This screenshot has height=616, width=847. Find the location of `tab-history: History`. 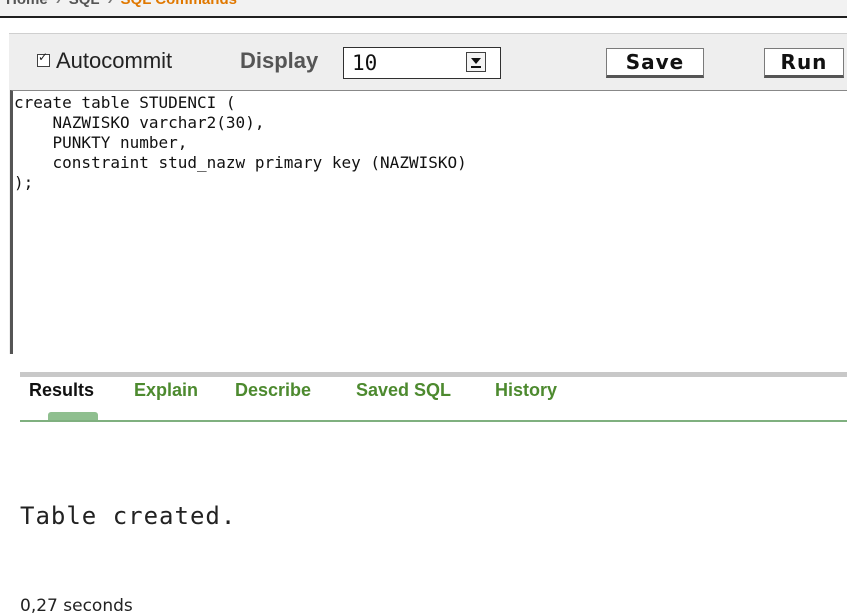

tab-history: History is located at coordinates (526, 390).